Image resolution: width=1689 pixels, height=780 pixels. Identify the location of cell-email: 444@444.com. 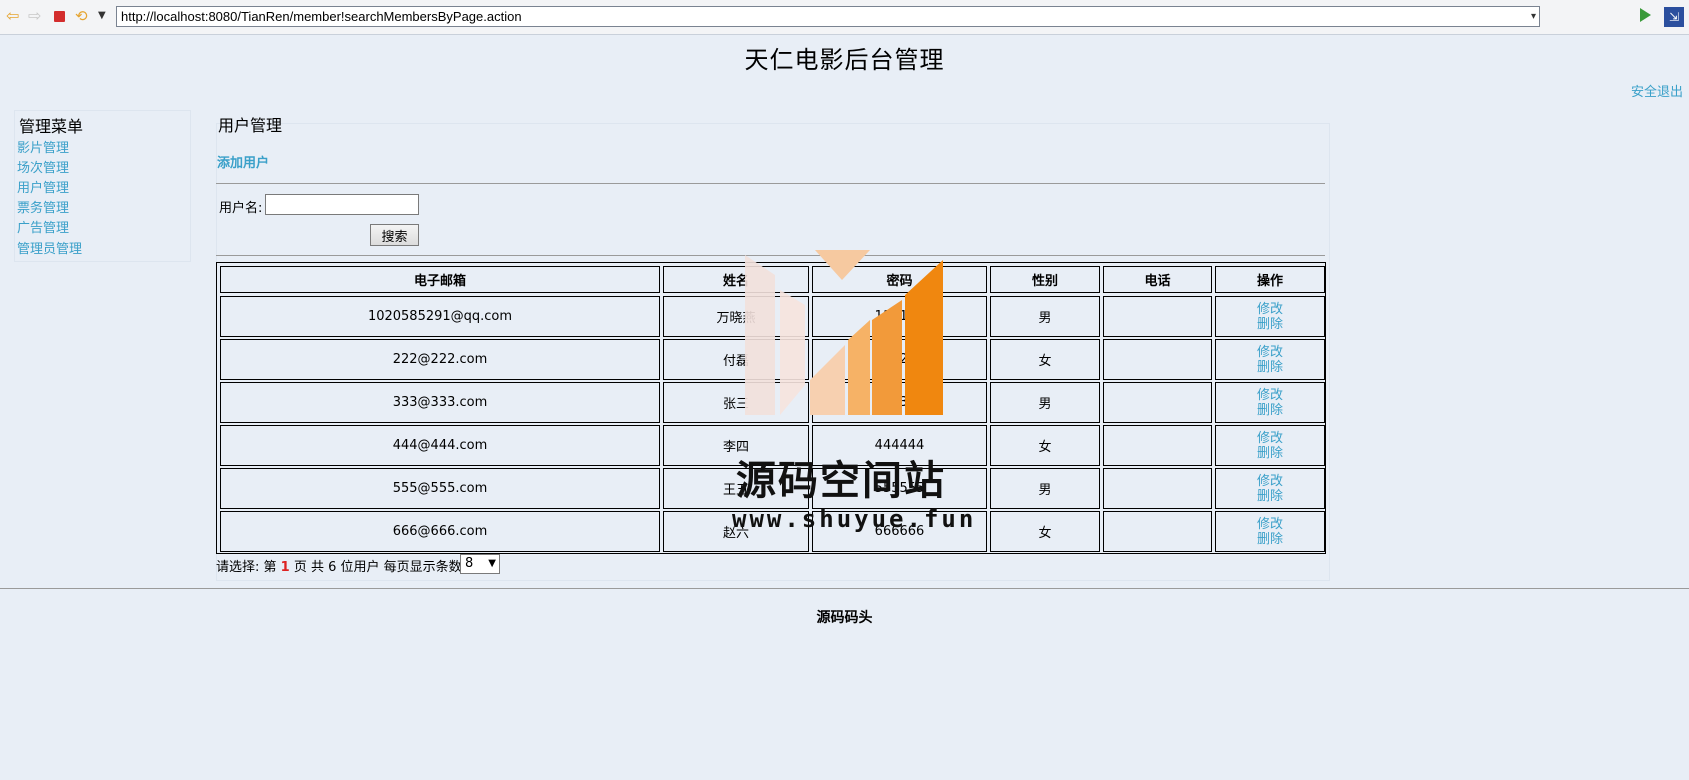
(440, 445).